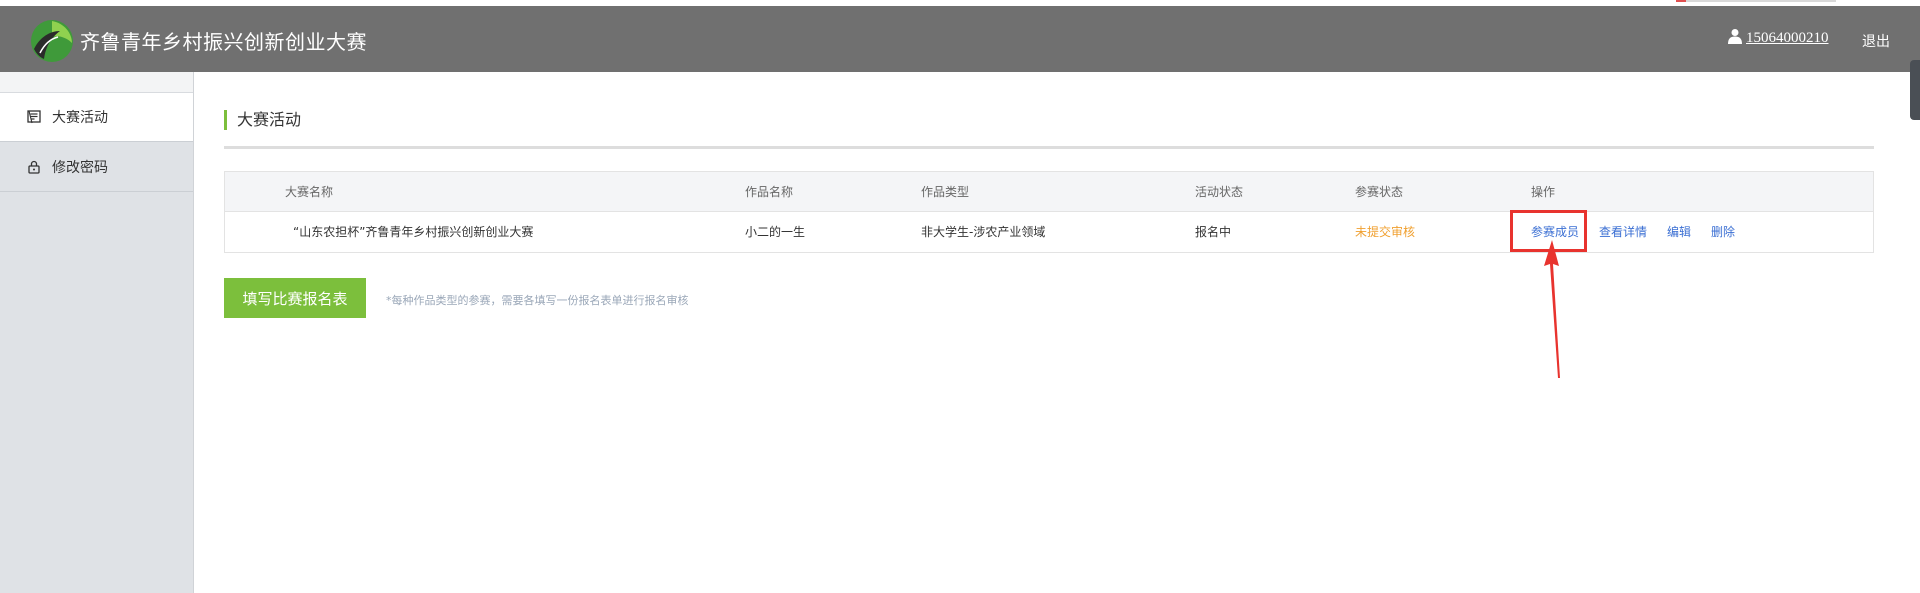 This screenshot has height=593, width=1920. What do you see at coordinates (34, 117) in the screenshot?
I see `certificate-icon` at bounding box center [34, 117].